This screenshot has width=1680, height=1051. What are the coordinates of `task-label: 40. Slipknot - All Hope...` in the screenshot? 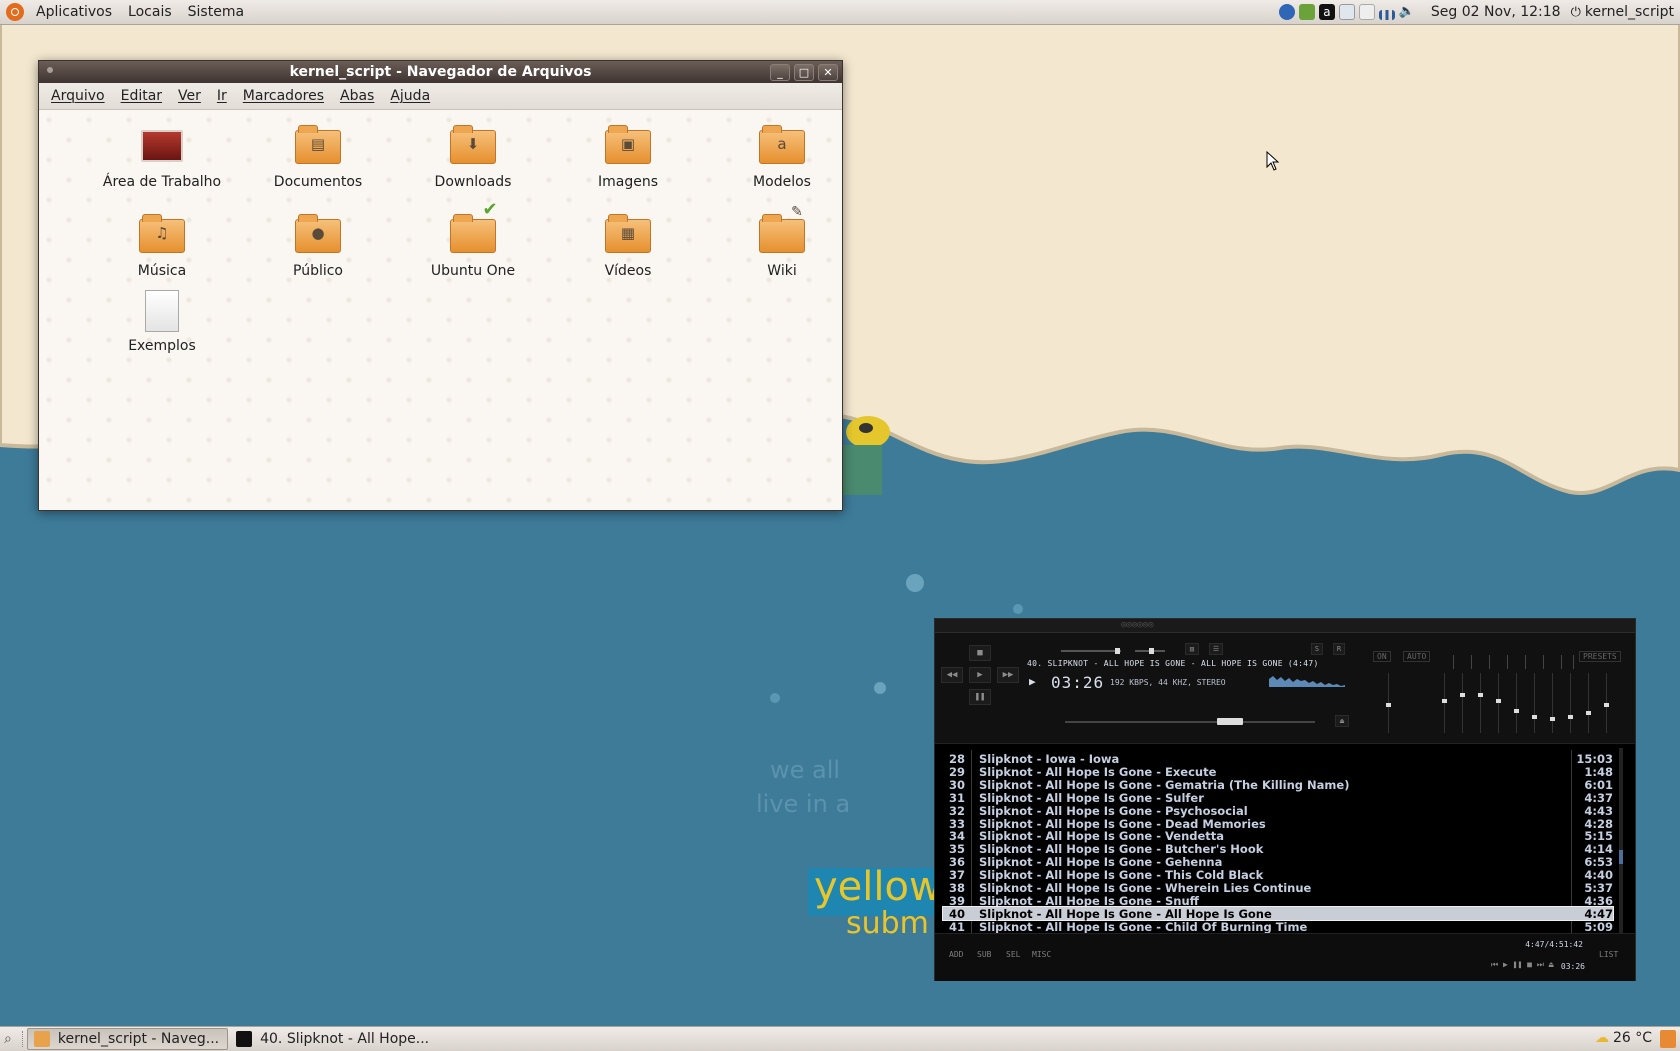 It's located at (345, 1039).